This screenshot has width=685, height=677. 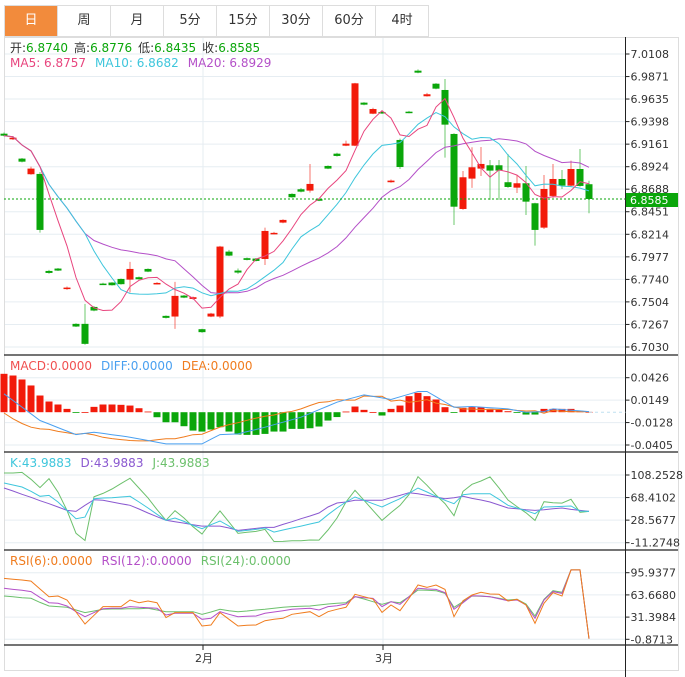 What do you see at coordinates (137, 366) in the screenshot?
I see `diff-label: DIFF:0.0000` at bounding box center [137, 366].